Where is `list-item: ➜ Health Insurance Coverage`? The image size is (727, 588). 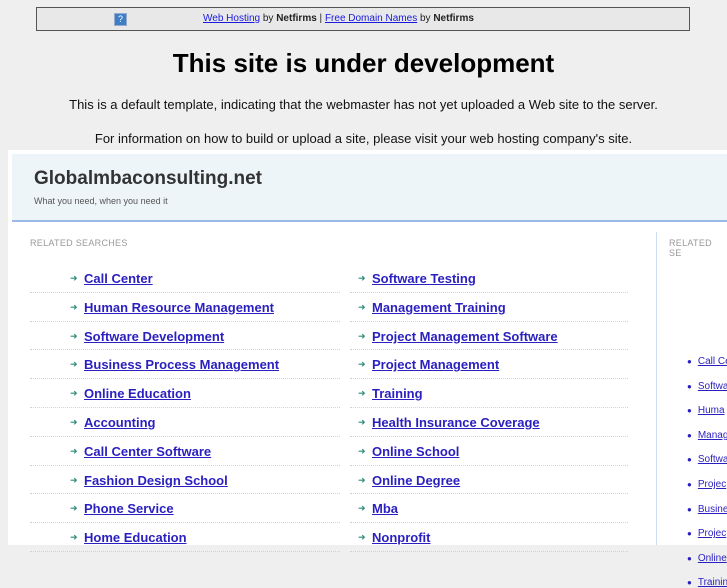 list-item: ➜ Health Insurance Coverage is located at coordinates (489, 422).